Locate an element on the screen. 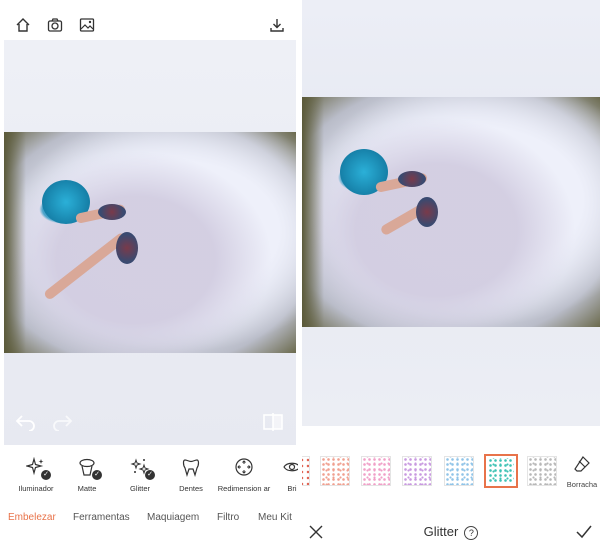 The height and width of the screenshot is (552, 600). footer-title-row: Glitter? is located at coordinates (451, 532).